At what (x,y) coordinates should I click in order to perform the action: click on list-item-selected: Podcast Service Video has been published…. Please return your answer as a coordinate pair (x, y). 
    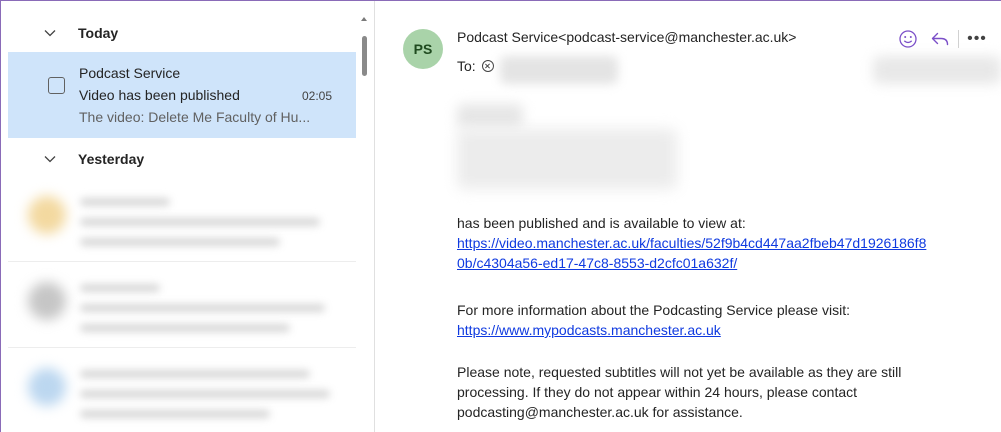
    Looking at the image, I should click on (182, 95).